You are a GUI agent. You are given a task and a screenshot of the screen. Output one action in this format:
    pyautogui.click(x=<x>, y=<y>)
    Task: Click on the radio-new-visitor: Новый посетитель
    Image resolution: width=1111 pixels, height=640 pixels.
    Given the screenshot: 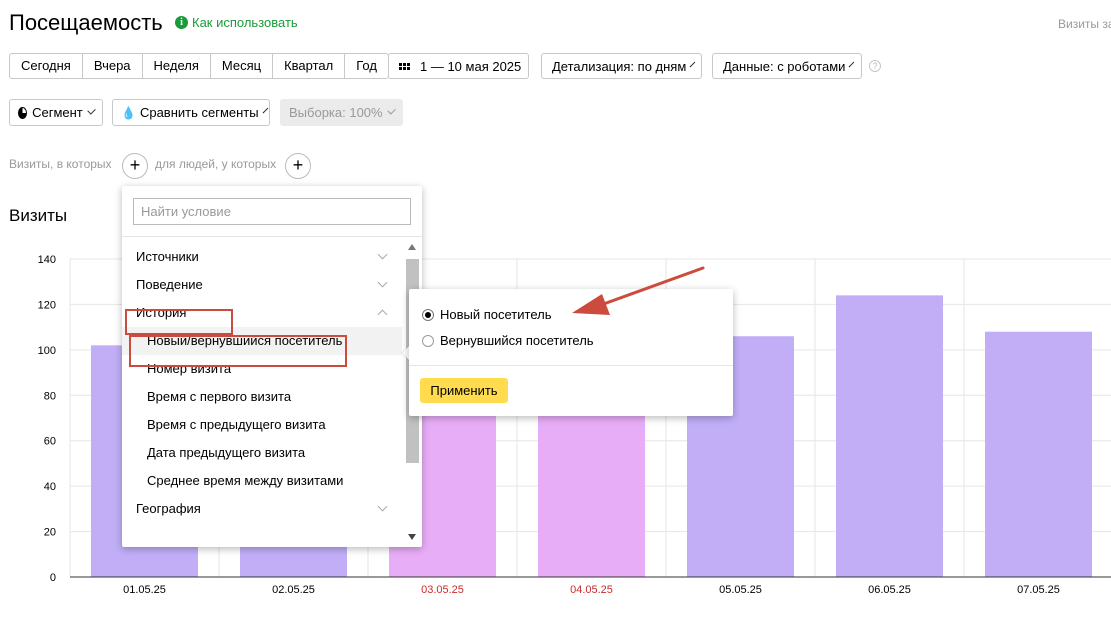 What is the action you would take?
    pyautogui.click(x=487, y=314)
    